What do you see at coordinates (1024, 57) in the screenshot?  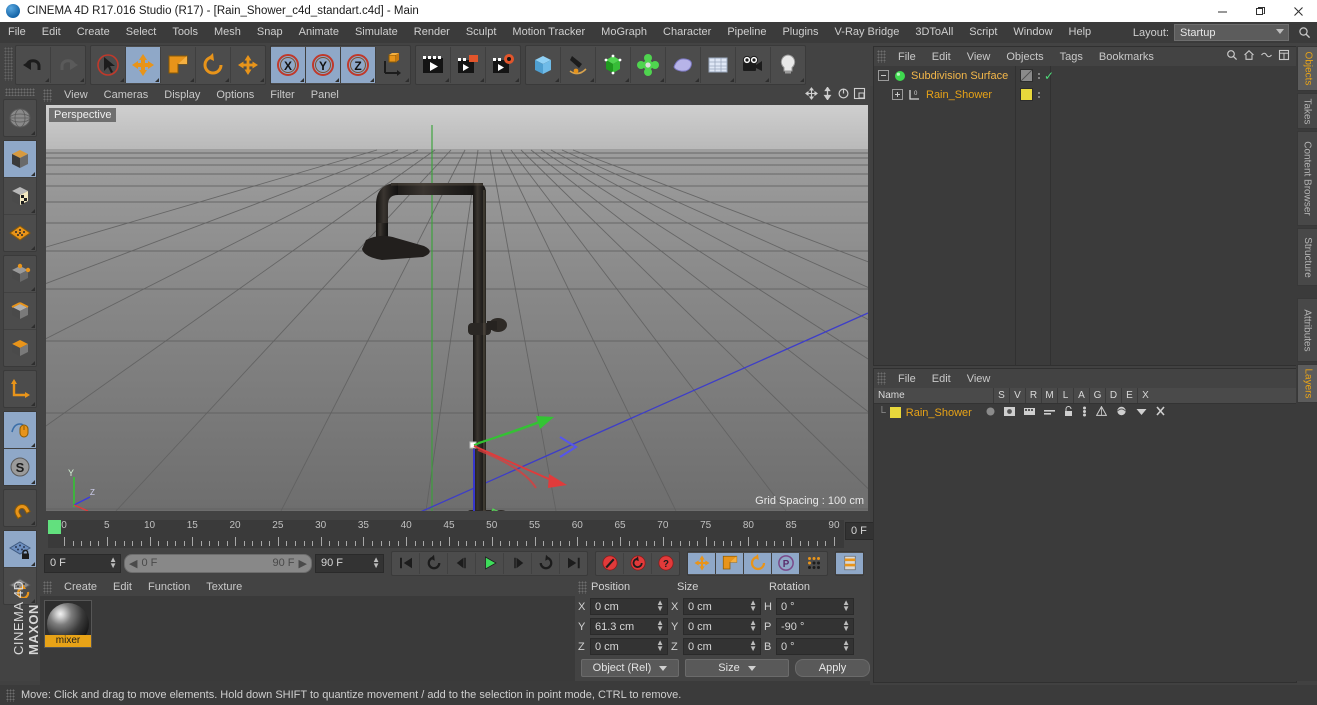 I see `object-menu-objects: Objects` at bounding box center [1024, 57].